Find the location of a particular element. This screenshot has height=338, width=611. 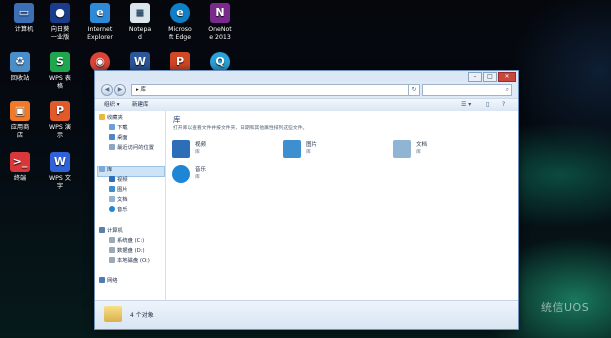

status-text: 4 个对象 is located at coordinates (142, 315).